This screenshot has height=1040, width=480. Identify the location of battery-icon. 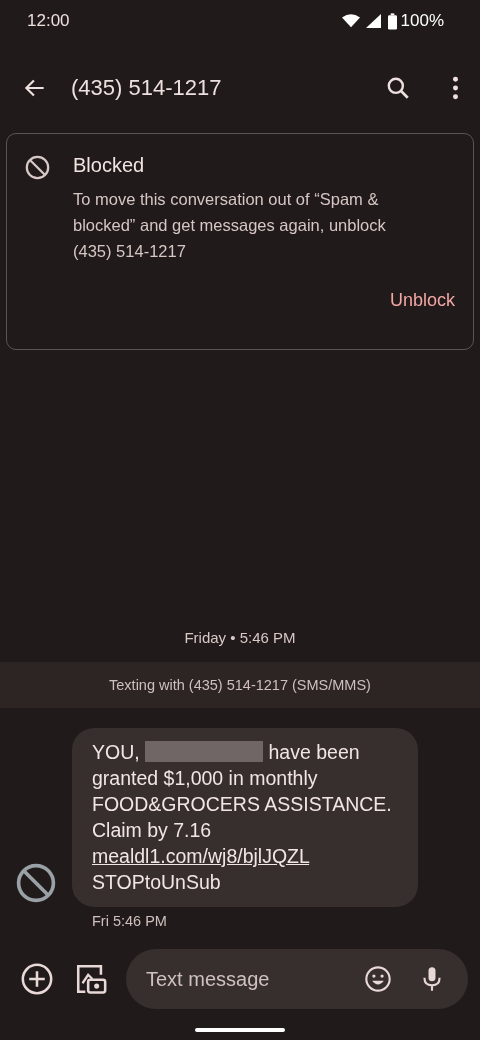
(392, 21).